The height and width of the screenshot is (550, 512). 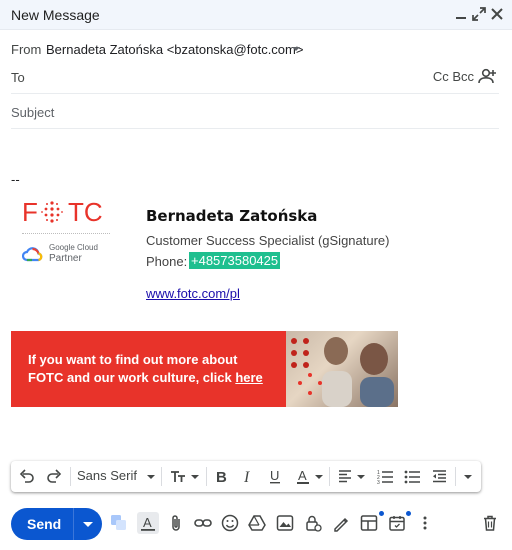 I want to click on schedule-event-icon, so click(x=397, y=523).